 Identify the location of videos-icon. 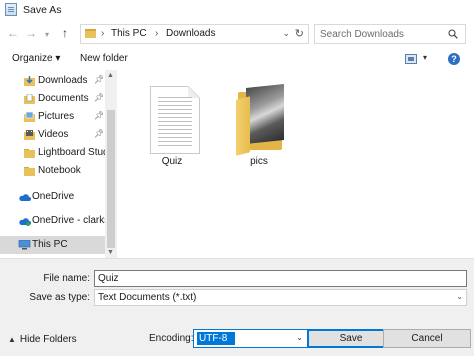
(29, 135).